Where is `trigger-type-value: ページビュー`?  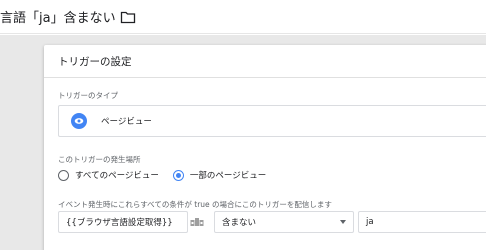
trigger-type-value: ページビュー is located at coordinates (126, 122).